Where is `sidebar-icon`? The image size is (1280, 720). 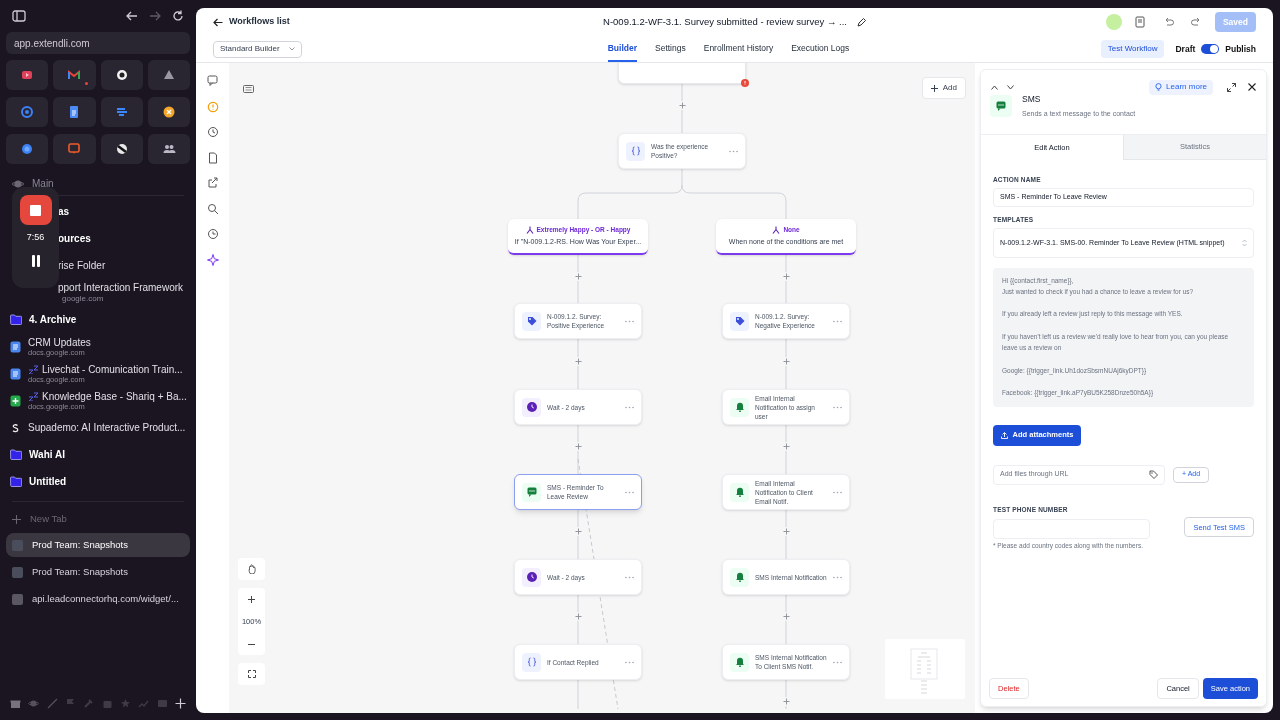
sidebar-icon is located at coordinates (19, 16).